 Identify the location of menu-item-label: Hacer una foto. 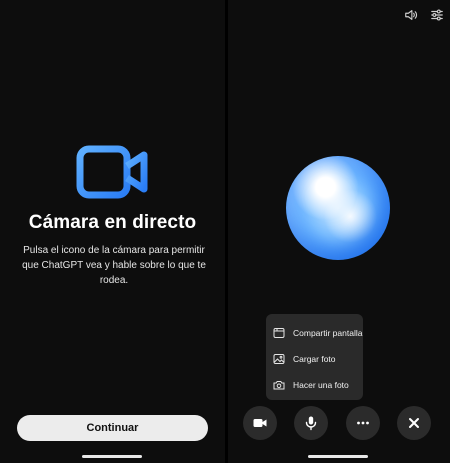
(321, 385).